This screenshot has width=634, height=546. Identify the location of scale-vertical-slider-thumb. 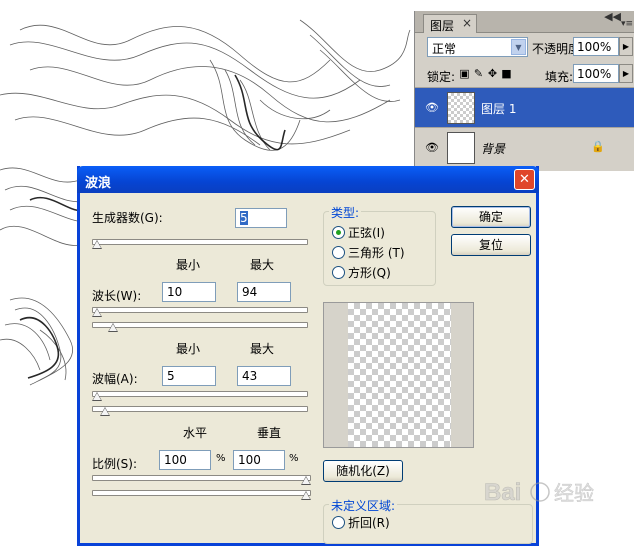
(306, 495).